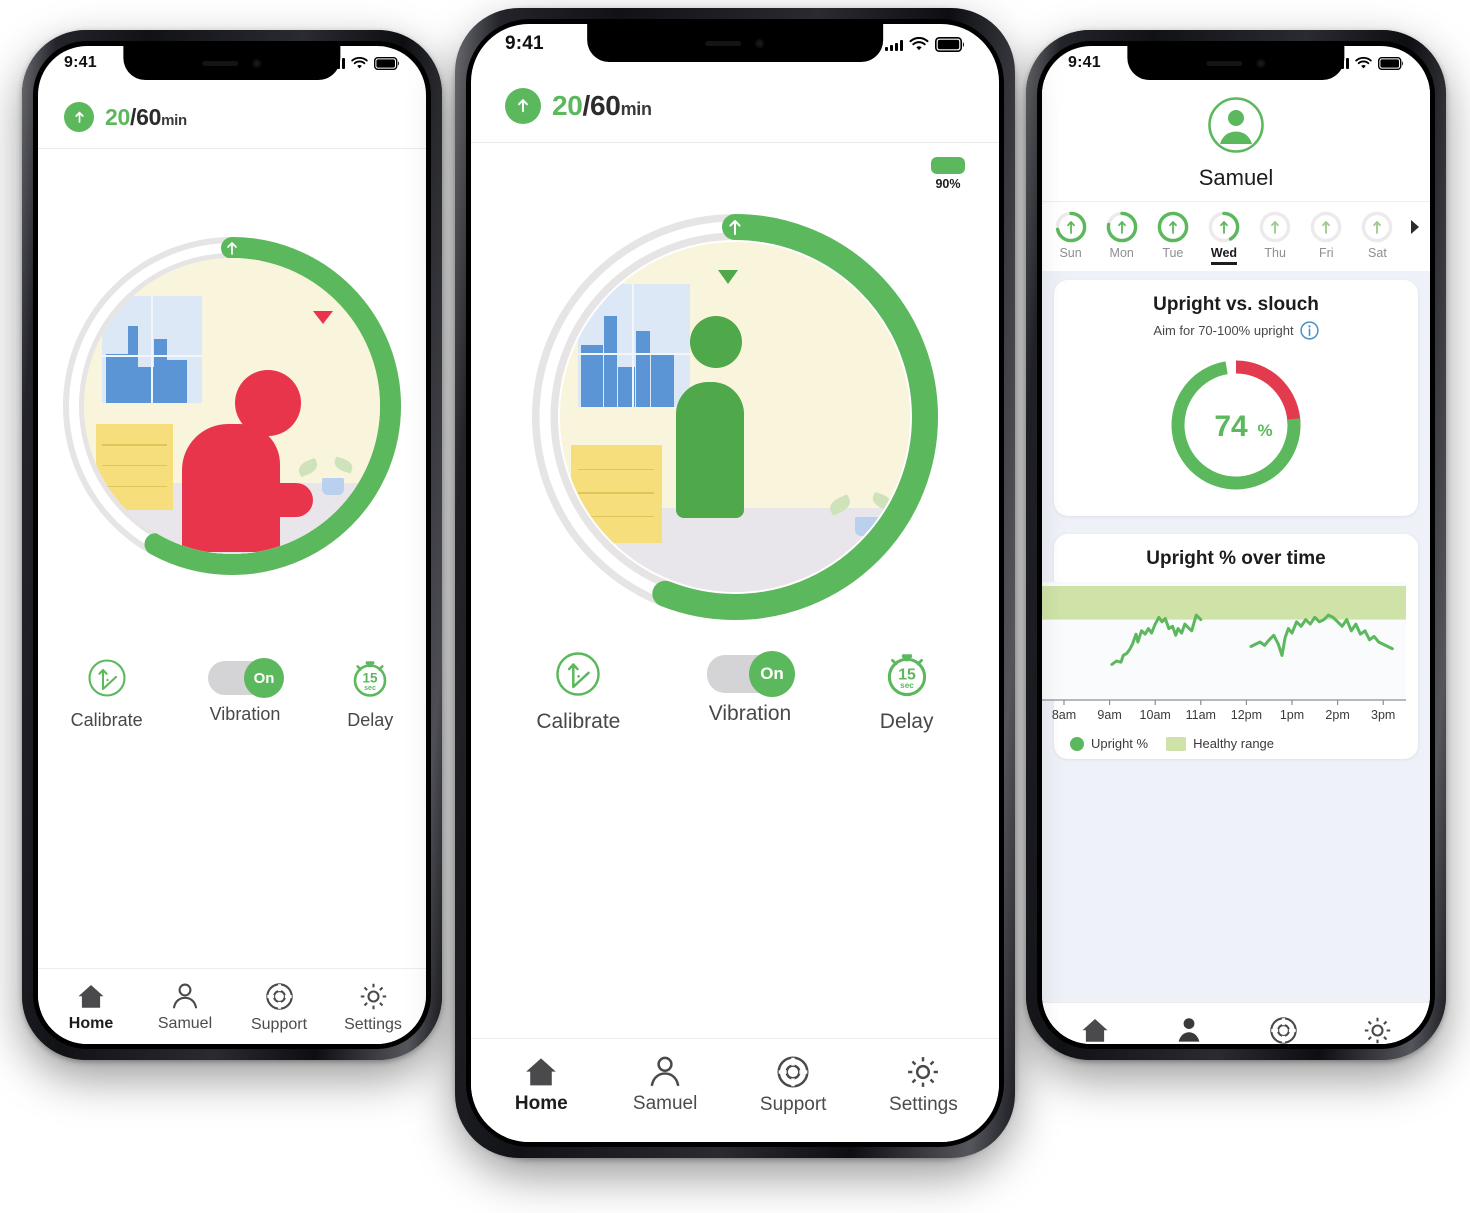 This screenshot has height=1213, width=1470. What do you see at coordinates (735, 44) in the screenshot?
I see `status-bar-center: 9:41` at bounding box center [735, 44].